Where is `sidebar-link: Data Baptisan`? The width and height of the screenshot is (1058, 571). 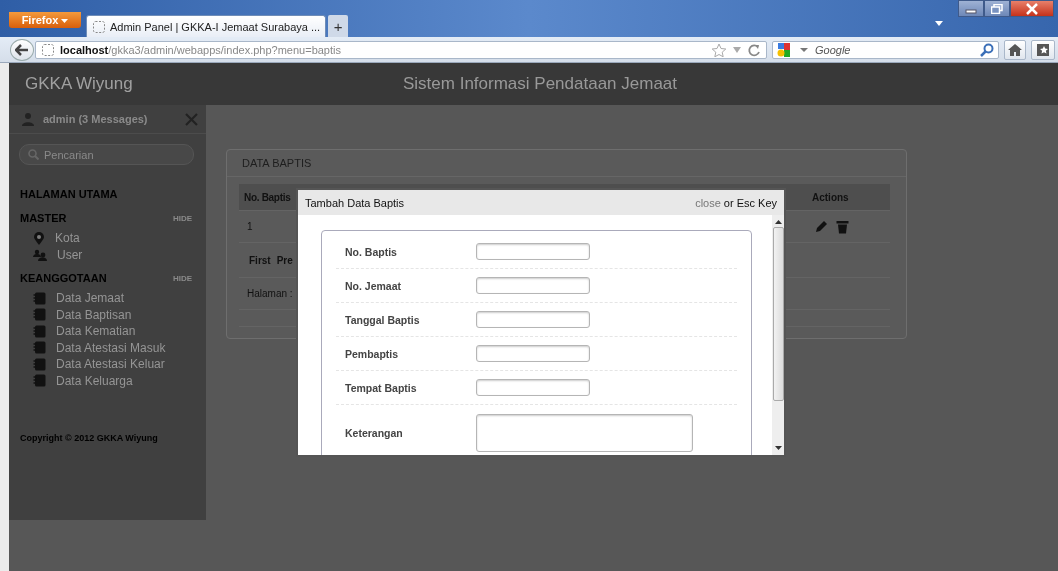
sidebar-link: Data Baptisan is located at coordinates (94, 314).